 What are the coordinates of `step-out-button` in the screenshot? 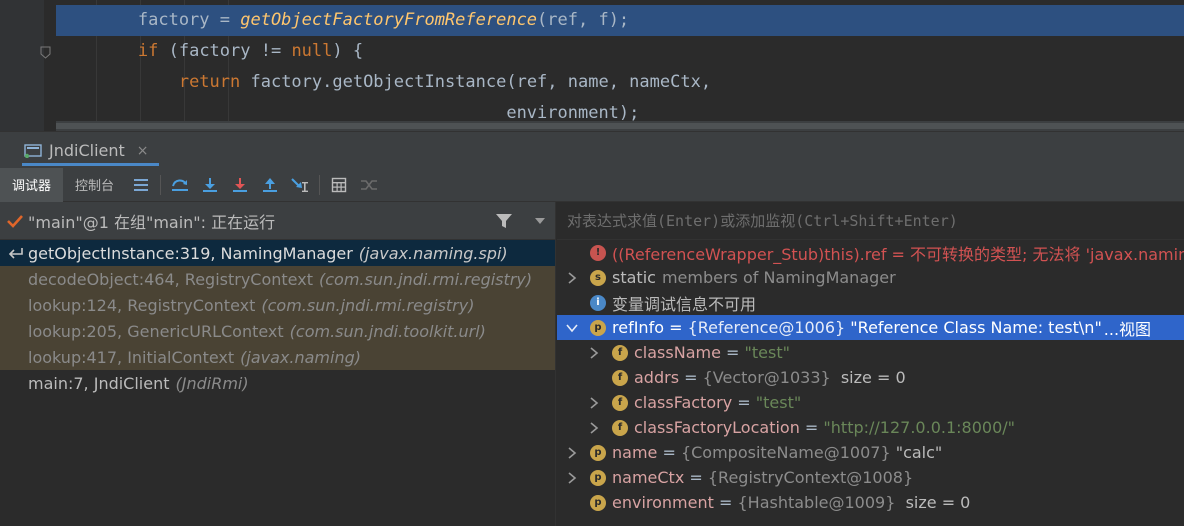 It's located at (270, 185).